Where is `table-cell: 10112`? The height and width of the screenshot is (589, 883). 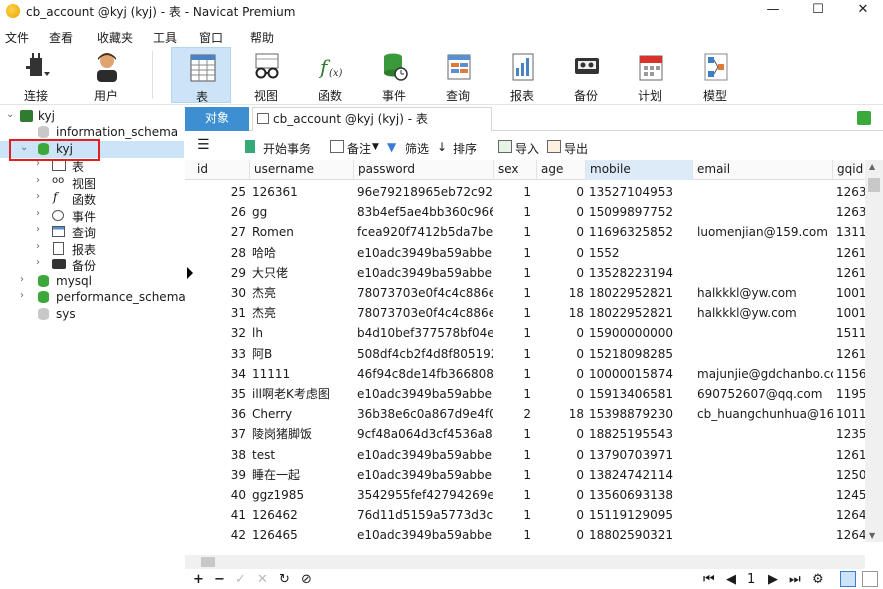
table-cell: 10112 is located at coordinates (850, 414).